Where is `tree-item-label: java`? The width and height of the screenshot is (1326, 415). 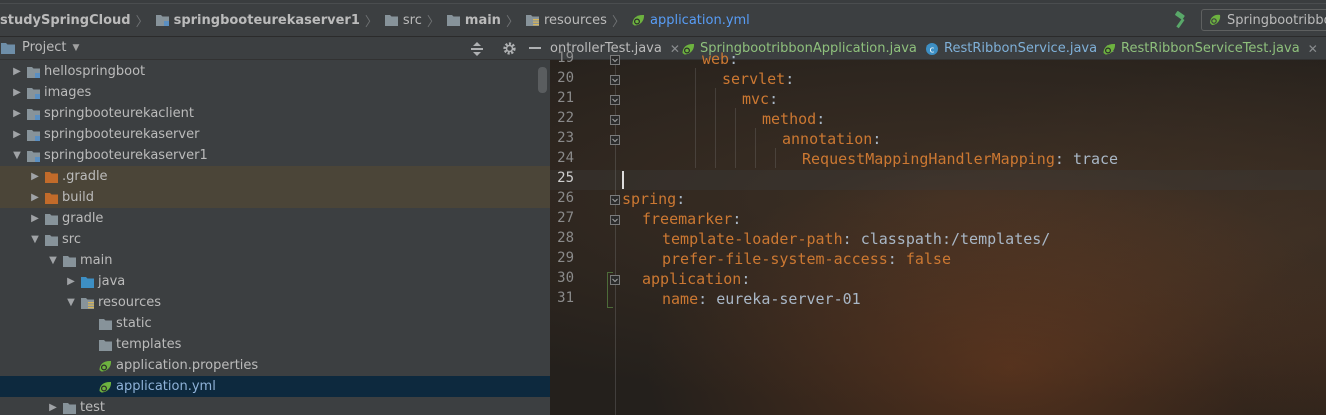 tree-item-label: java is located at coordinates (112, 281).